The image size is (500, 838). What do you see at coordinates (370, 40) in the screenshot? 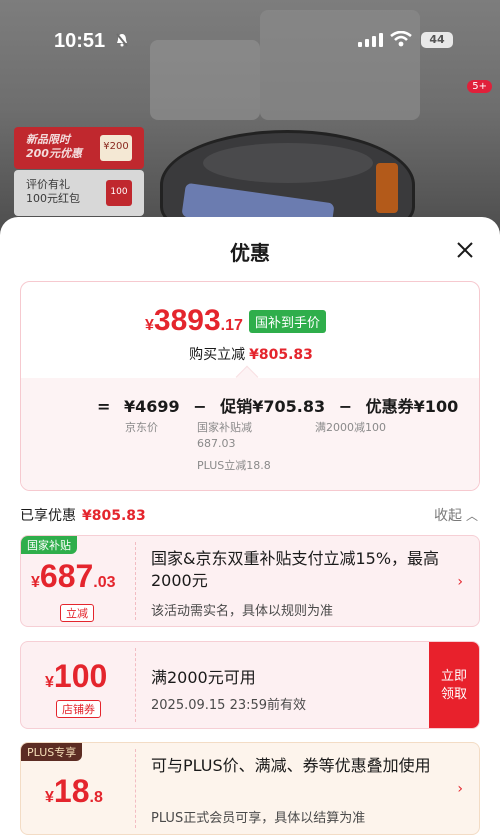
I see `cellular-signal-icon` at bounding box center [370, 40].